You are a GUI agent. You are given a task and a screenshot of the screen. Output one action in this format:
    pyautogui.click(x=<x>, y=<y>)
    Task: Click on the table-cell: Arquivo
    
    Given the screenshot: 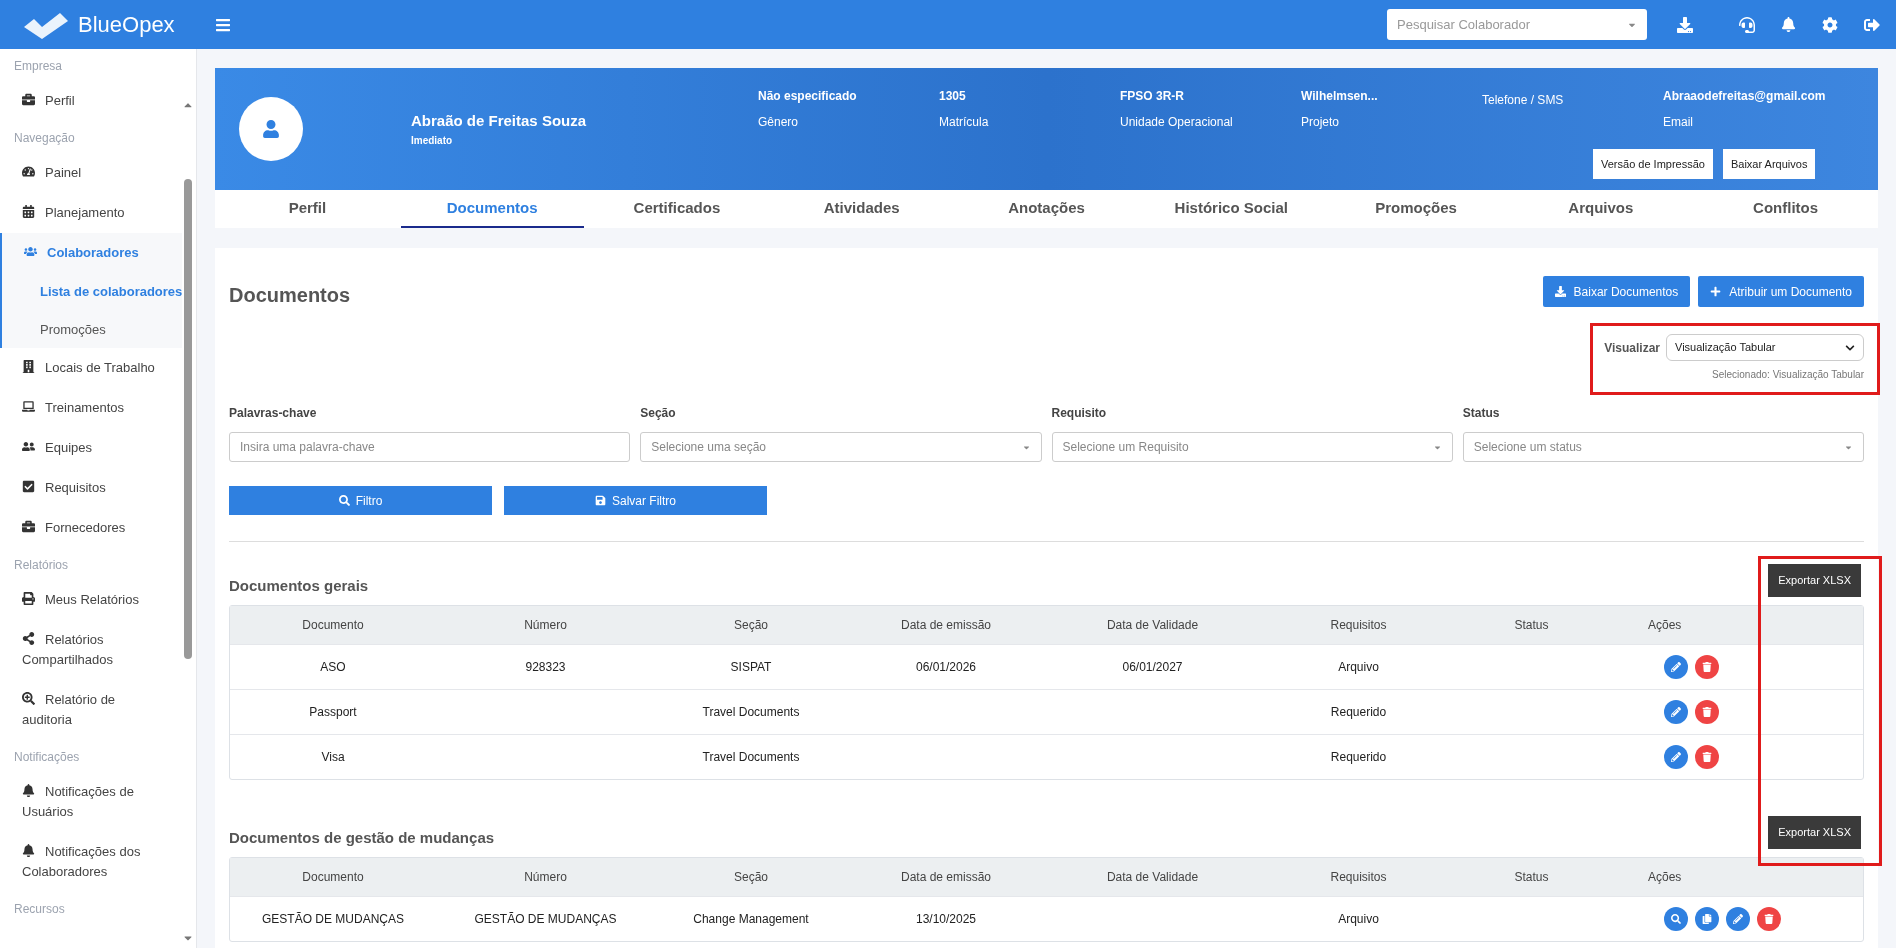 What is the action you would take?
    pyautogui.click(x=1358, y=667)
    